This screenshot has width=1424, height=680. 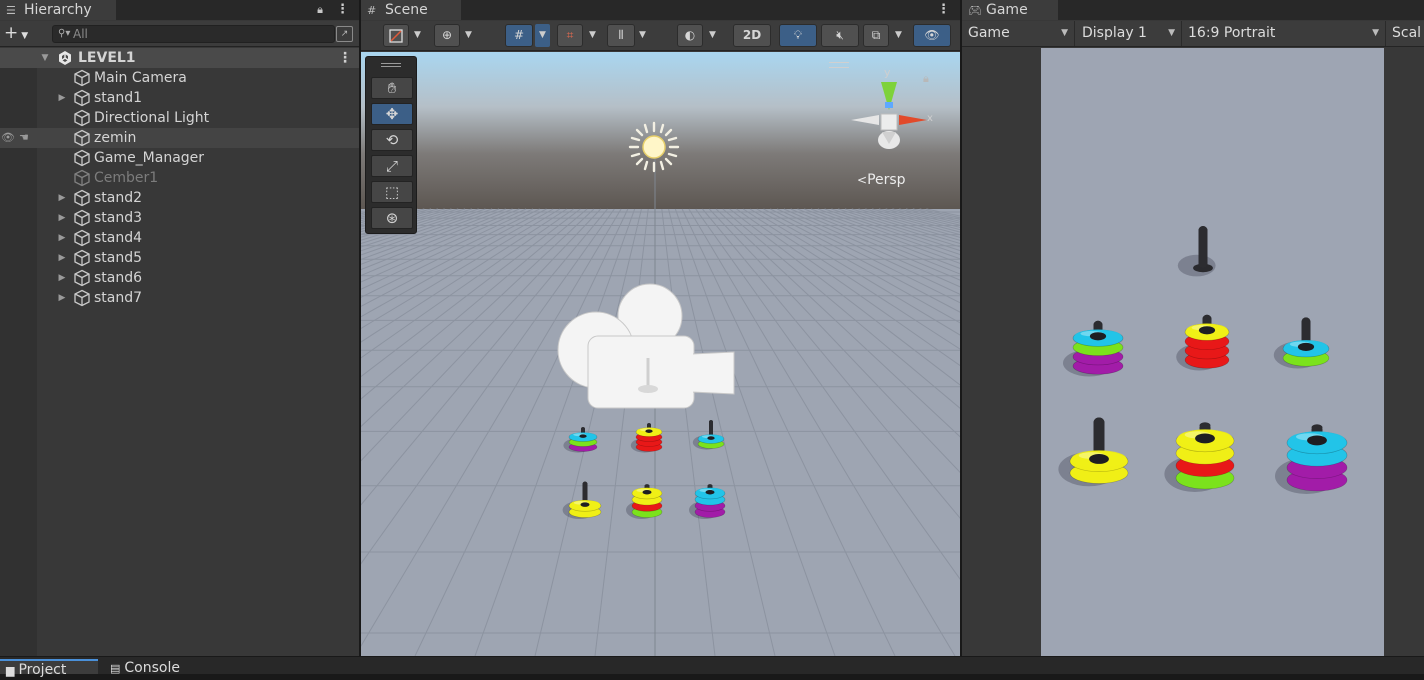 What do you see at coordinates (1405, 33) in the screenshot?
I see `scale-slider: Scal` at bounding box center [1405, 33].